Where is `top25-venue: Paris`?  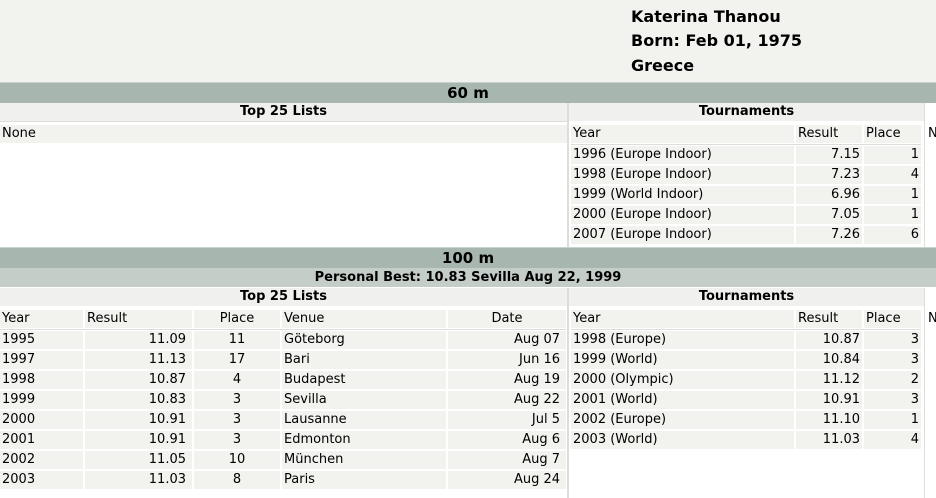
top25-venue: Paris is located at coordinates (364, 480).